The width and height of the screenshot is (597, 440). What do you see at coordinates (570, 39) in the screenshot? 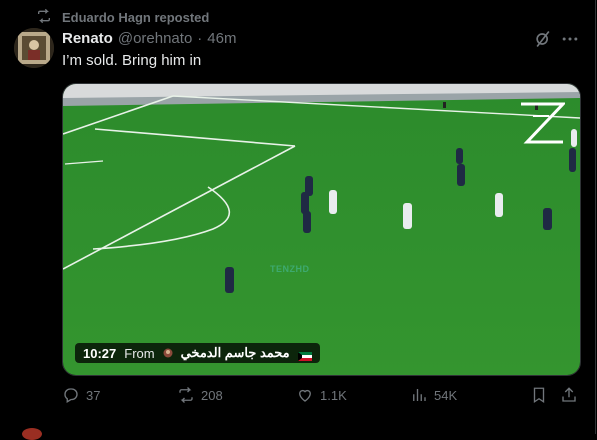
I see `more-icon` at bounding box center [570, 39].